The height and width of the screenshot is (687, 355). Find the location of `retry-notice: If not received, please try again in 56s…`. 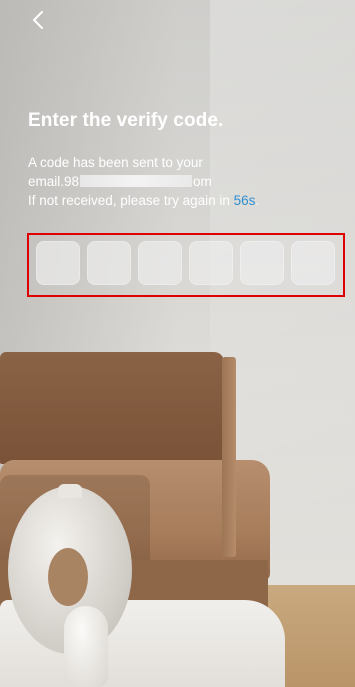

retry-notice: If not received, please try again in 56s… is located at coordinates (178, 200).